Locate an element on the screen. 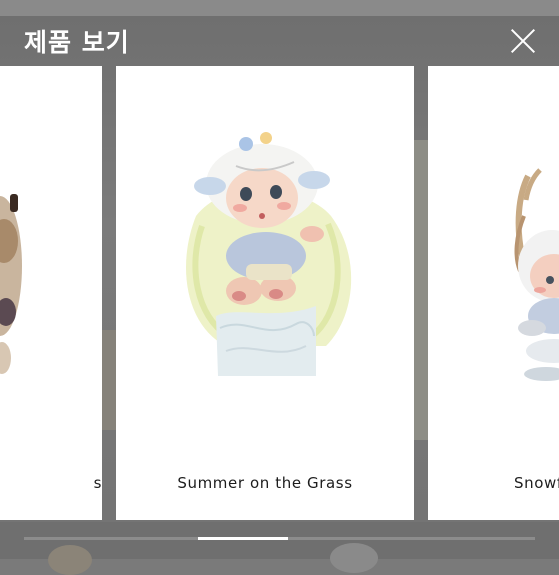 This screenshot has width=559, height=575. modal-header: 제품 보기 is located at coordinates (279, 41).